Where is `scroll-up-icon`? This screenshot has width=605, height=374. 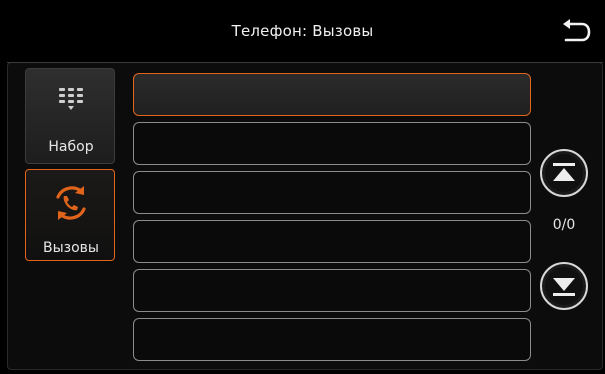 scroll-up-icon is located at coordinates (564, 173).